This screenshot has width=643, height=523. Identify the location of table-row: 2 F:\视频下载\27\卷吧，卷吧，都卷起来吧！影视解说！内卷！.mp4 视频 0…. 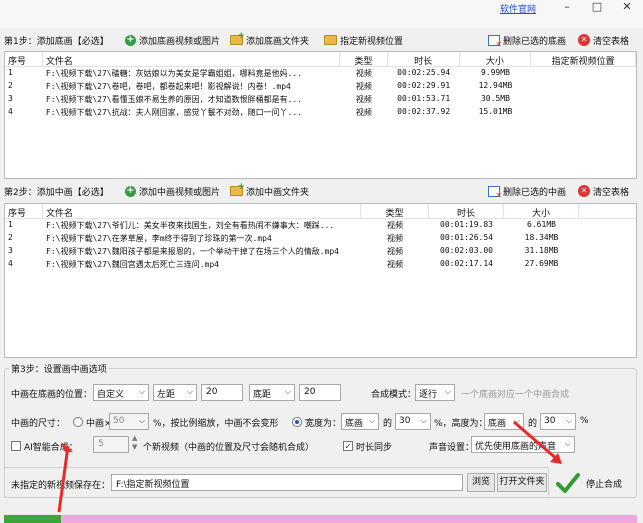
(320, 86).